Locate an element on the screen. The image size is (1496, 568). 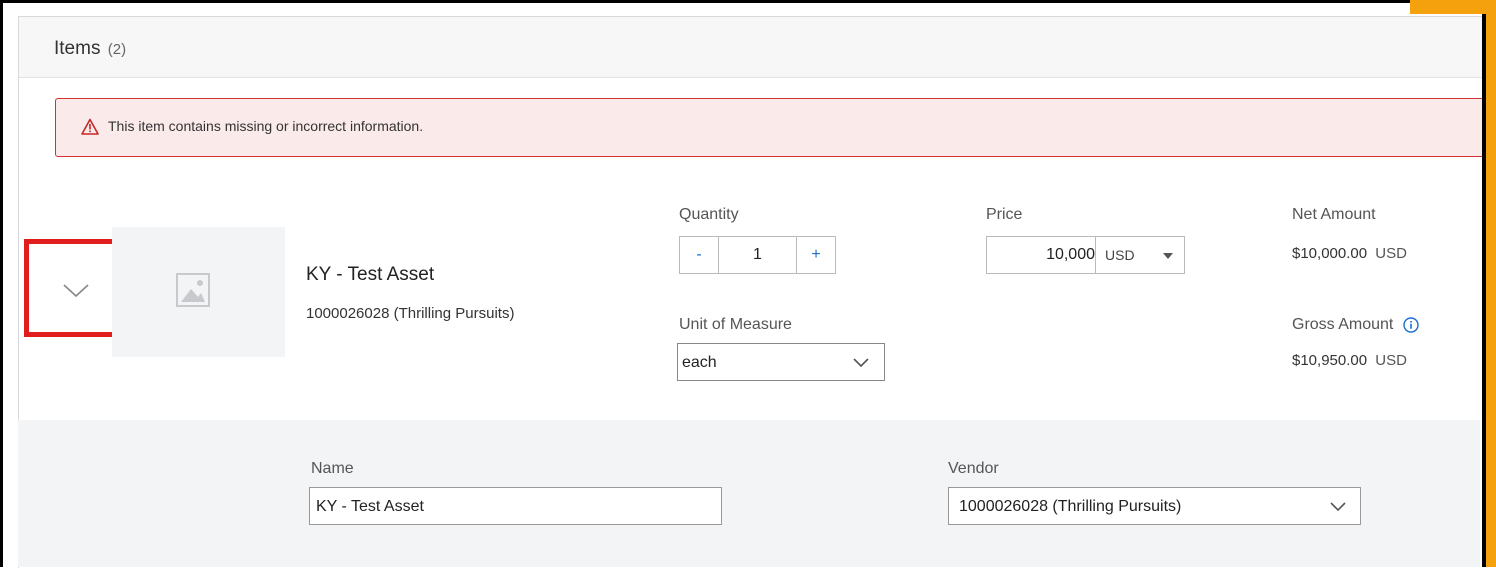
gross-amount-label: Gross Amount is located at coordinates (1343, 324).